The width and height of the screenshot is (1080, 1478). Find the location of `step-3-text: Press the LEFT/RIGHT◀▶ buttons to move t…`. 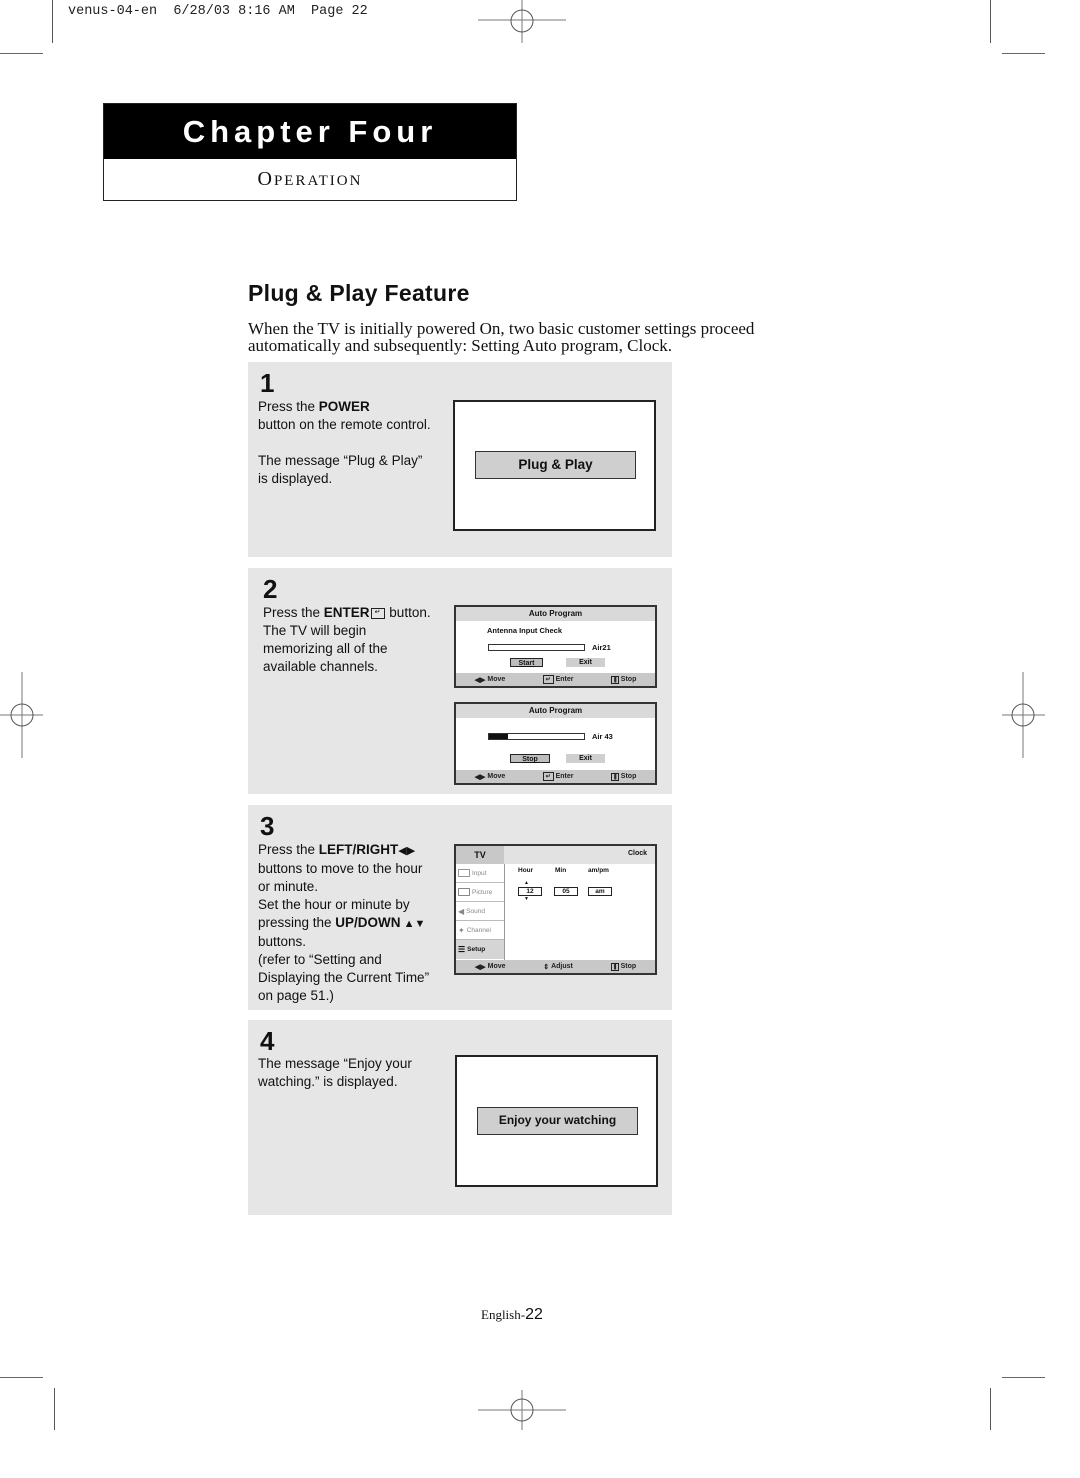

step-3-text: Press the LEFT/RIGHT◀▶ buttons to move t… is located at coordinates (343, 923).